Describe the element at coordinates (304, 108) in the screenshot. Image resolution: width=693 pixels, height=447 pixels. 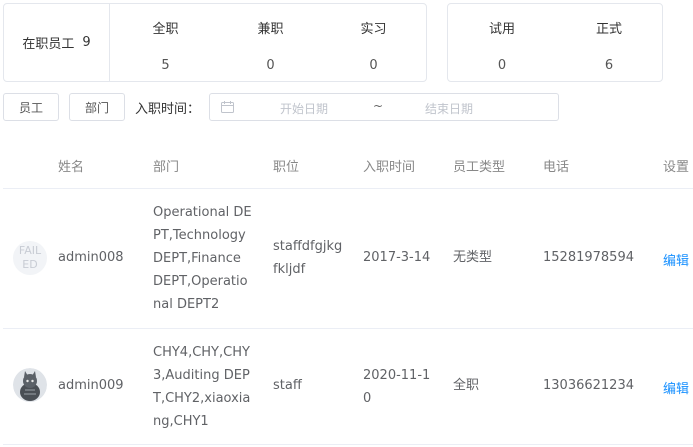
I see `start-date-input: 开始日期` at that location.